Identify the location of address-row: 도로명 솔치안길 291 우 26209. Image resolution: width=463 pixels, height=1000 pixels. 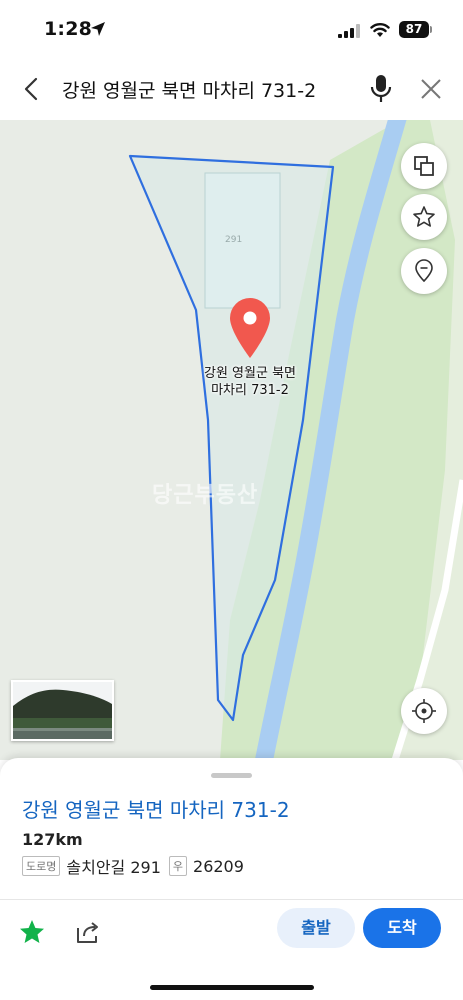
(133, 866).